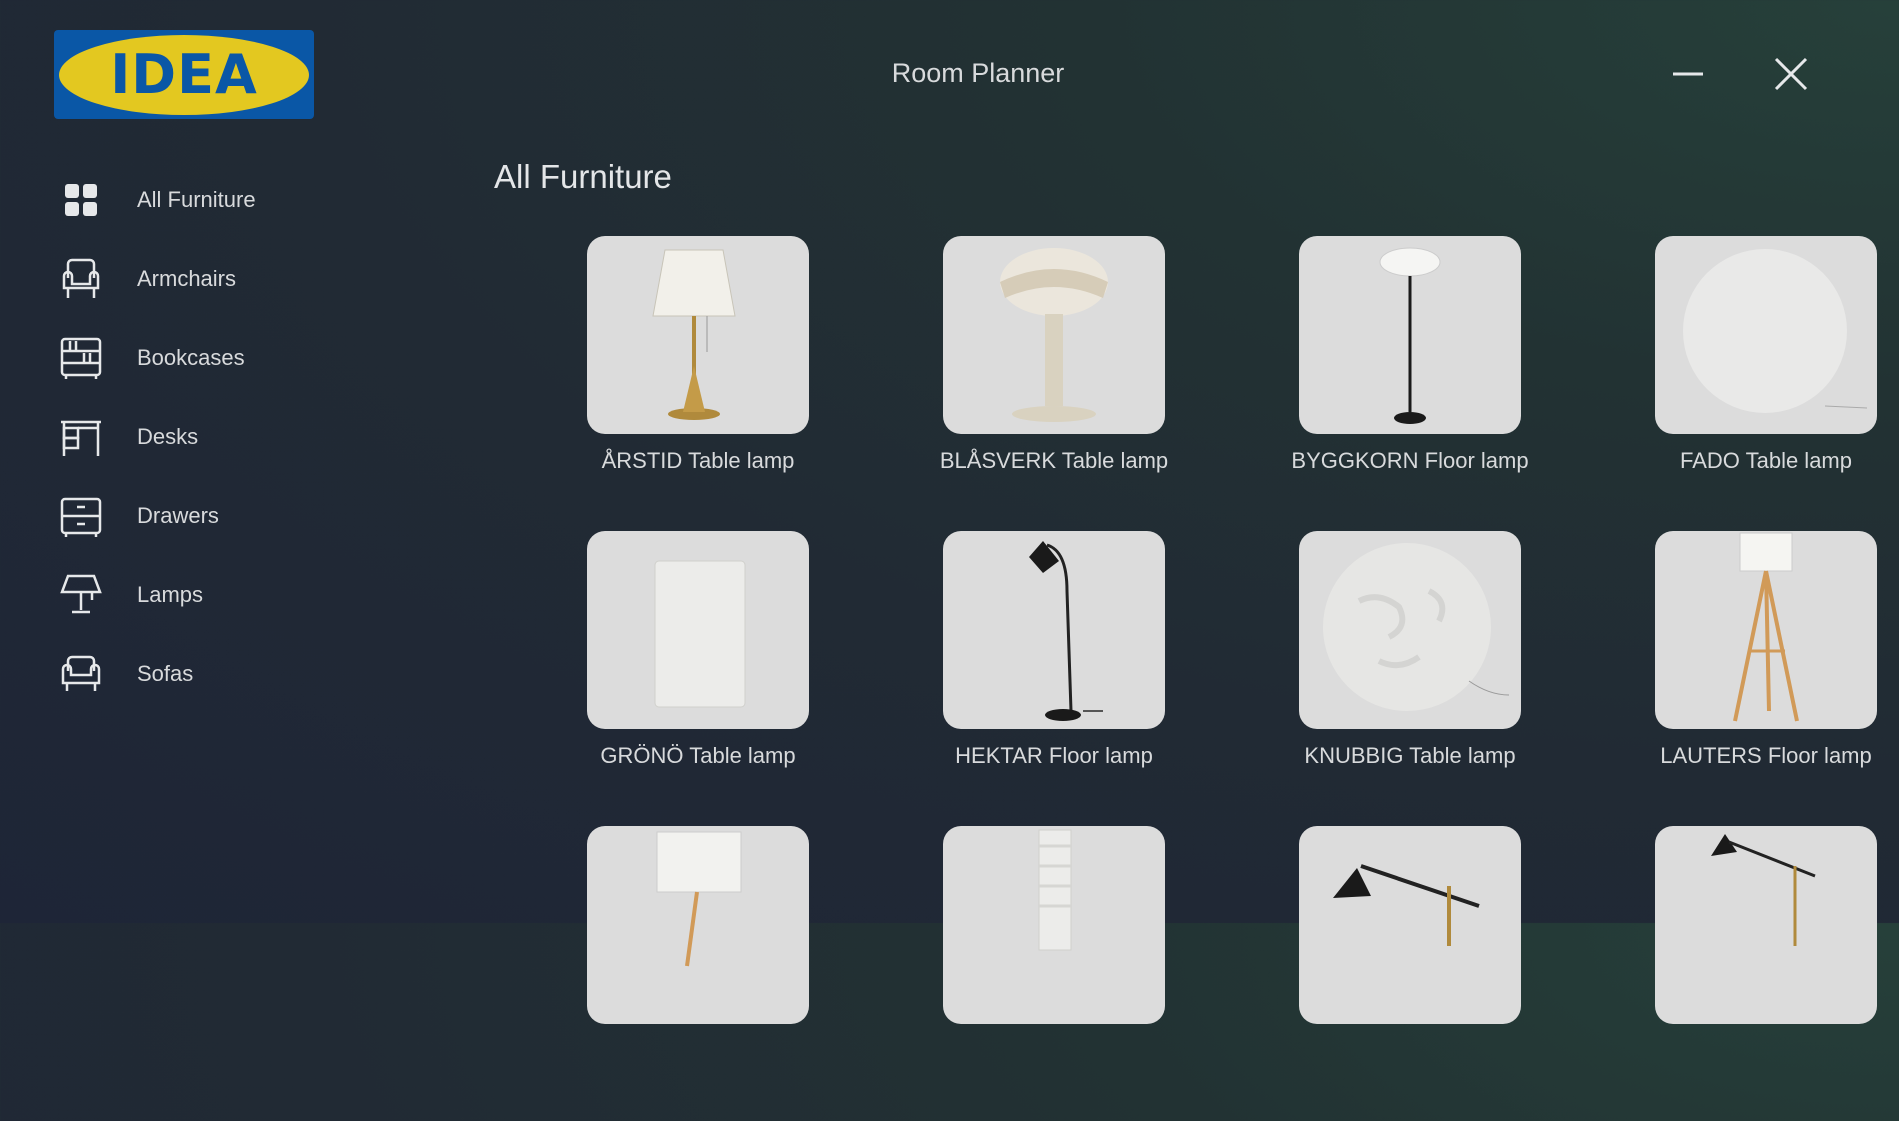  What do you see at coordinates (1765, 460) in the screenshot?
I see `product-name: FADO Table lamp` at bounding box center [1765, 460].